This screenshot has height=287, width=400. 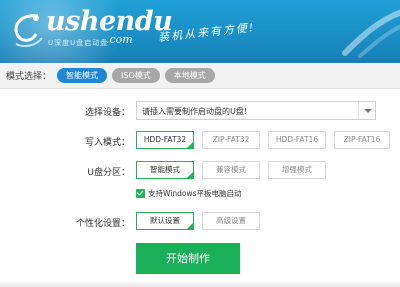 I want to click on brush-stroke-icon, so click(x=371, y=33).